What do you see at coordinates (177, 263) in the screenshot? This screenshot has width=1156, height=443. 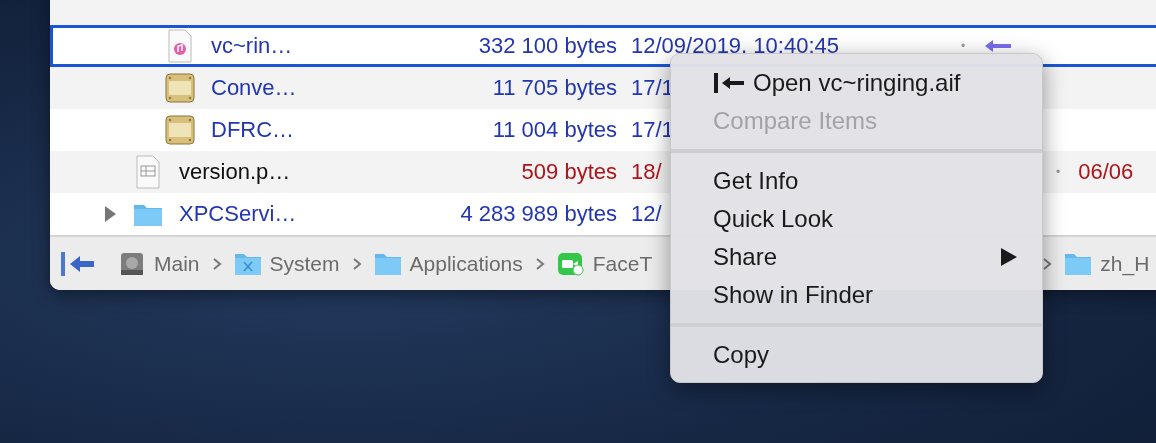 I see `path-item: Main` at bounding box center [177, 263].